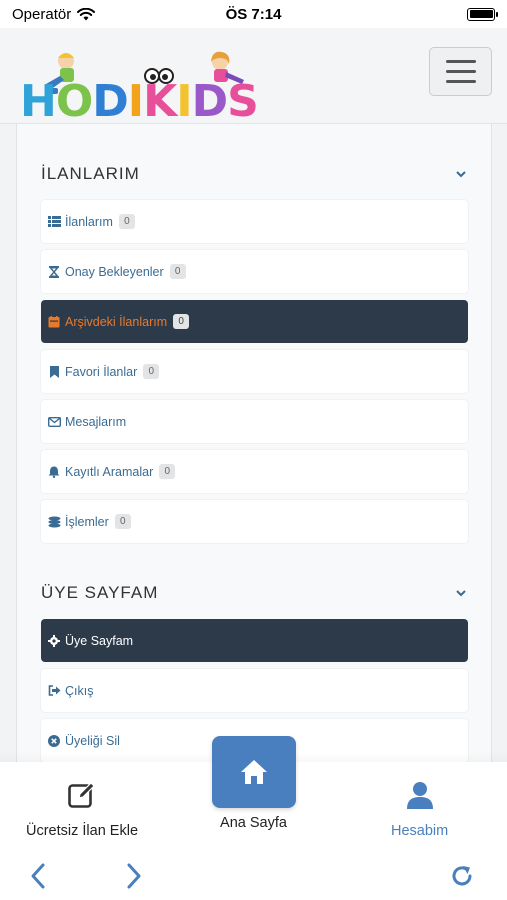 The height and width of the screenshot is (900, 507). Describe the element at coordinates (482, 14) in the screenshot. I see `battery-icon` at that location.